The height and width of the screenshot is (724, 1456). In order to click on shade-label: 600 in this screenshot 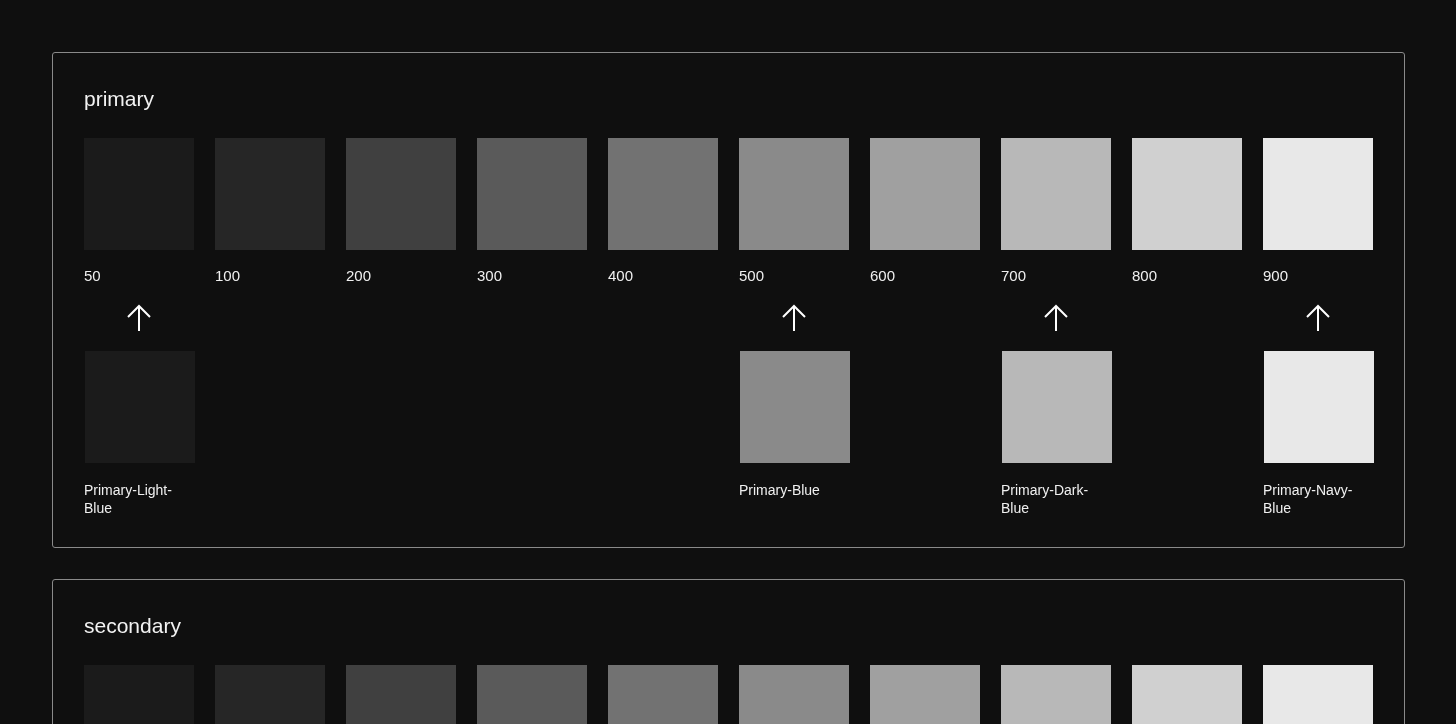, I will do `click(883, 276)`.